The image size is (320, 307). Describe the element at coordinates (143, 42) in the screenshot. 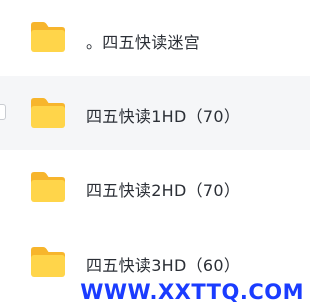

I see `folder-name: 。四五快读迷宫` at that location.